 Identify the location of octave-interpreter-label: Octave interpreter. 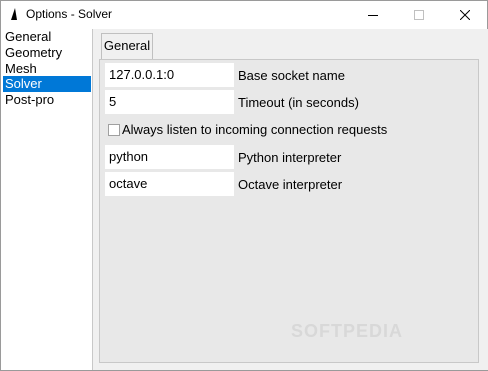
(290, 184).